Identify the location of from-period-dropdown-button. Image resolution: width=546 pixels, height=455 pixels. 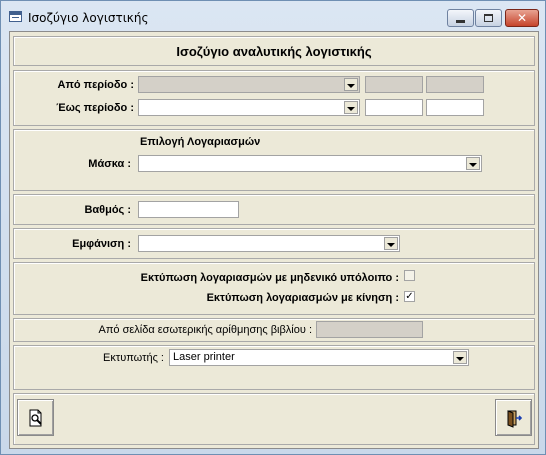
(351, 84).